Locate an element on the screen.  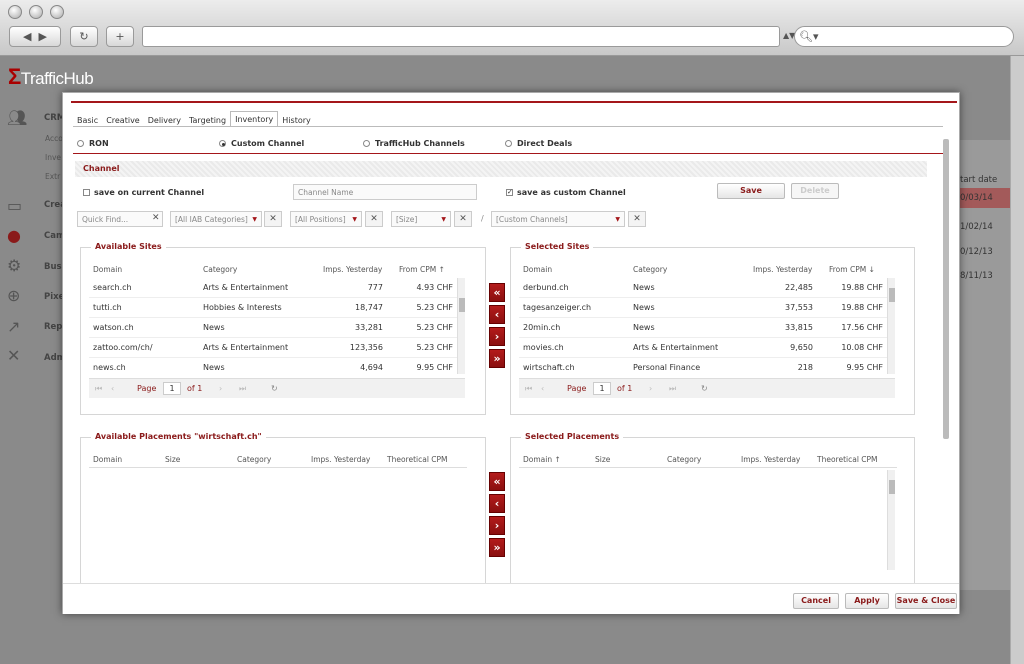
table-row: search.ch Arts & Entertainment 777 4.93 CHF is located at coordinates (273, 288).